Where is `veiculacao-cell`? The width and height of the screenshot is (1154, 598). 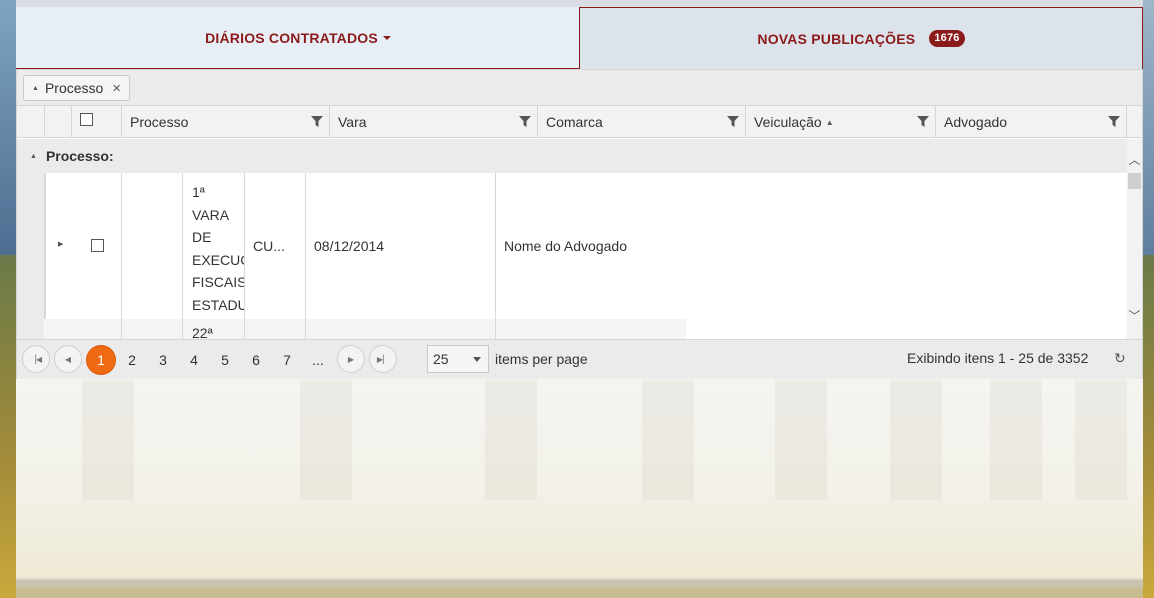
veiculacao-cell is located at coordinates (401, 329).